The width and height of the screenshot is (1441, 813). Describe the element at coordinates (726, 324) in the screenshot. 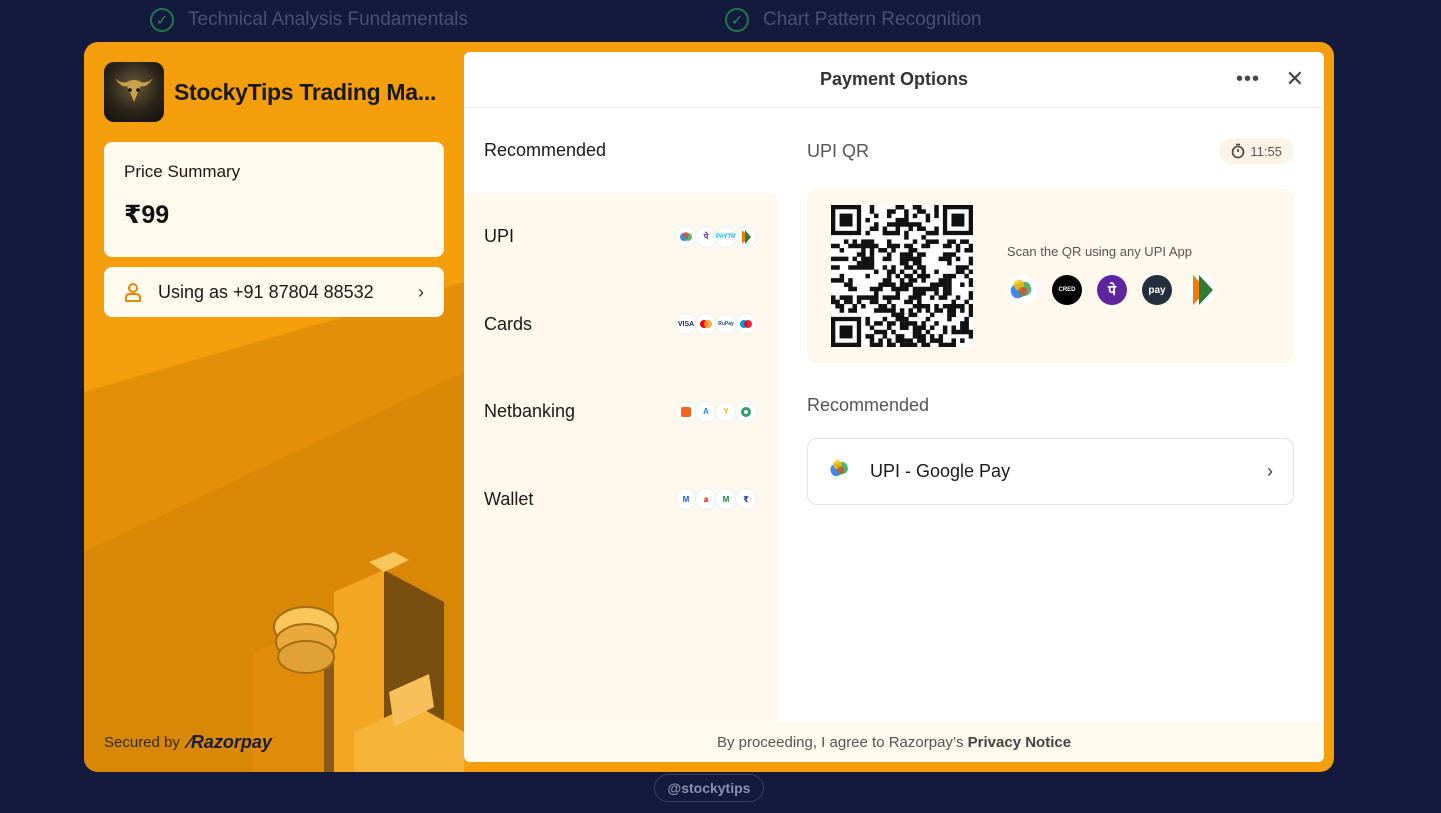

I see `rupay-icon: RuPay` at that location.